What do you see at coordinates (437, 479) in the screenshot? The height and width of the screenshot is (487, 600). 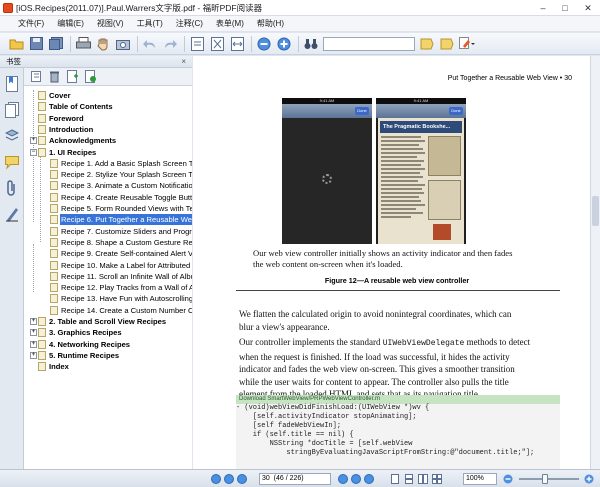 I see `continuous-facing-icon` at bounding box center [437, 479].